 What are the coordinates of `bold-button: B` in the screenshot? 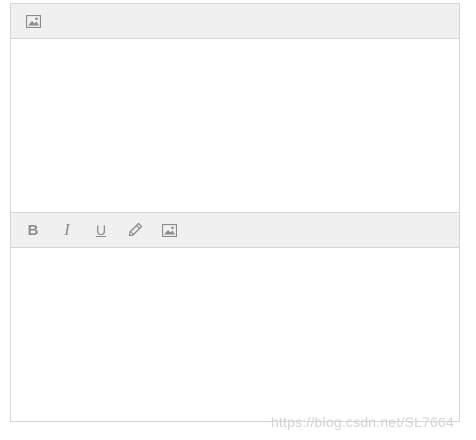 It's located at (33, 230).